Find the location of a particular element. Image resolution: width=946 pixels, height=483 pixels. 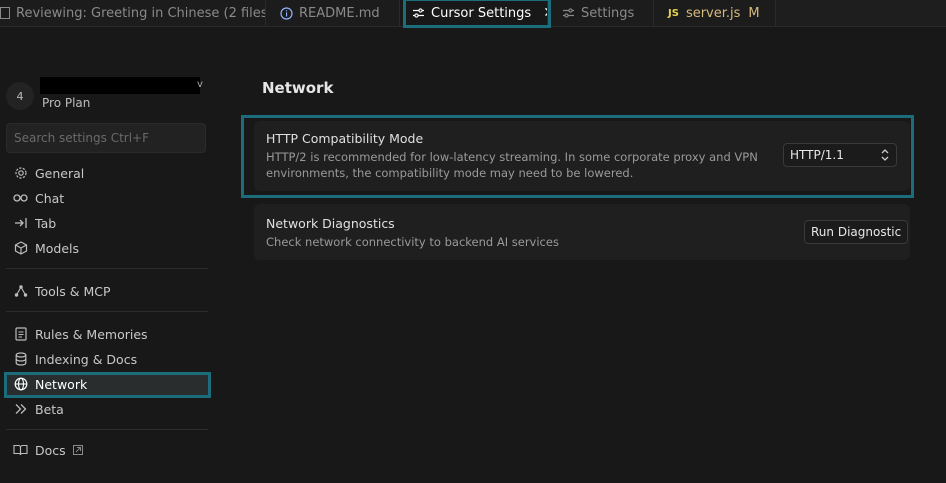

redacted-account-name is located at coordinates (120, 85).